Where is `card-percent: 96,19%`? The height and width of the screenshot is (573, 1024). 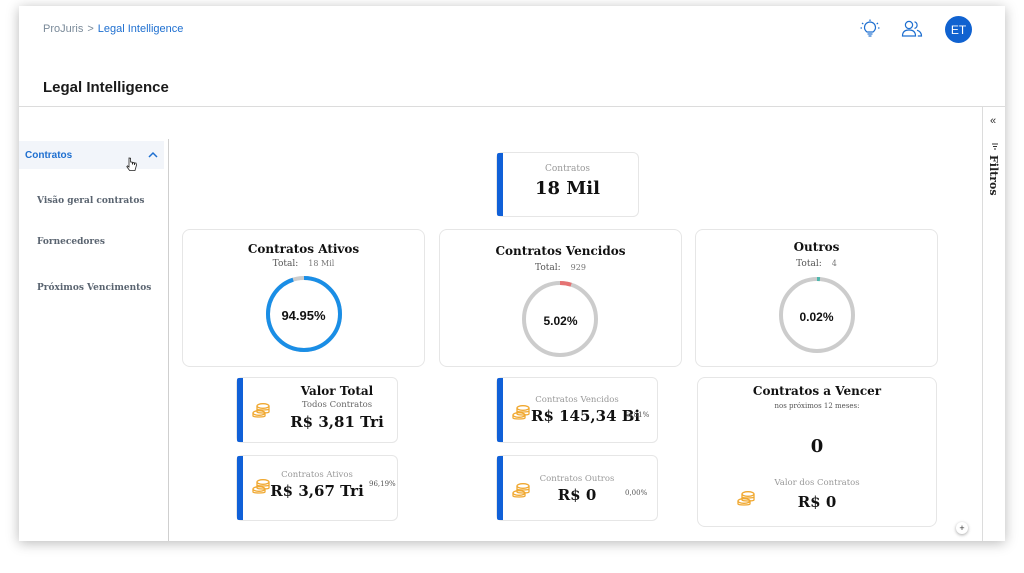 card-percent: 96,19% is located at coordinates (382, 484).